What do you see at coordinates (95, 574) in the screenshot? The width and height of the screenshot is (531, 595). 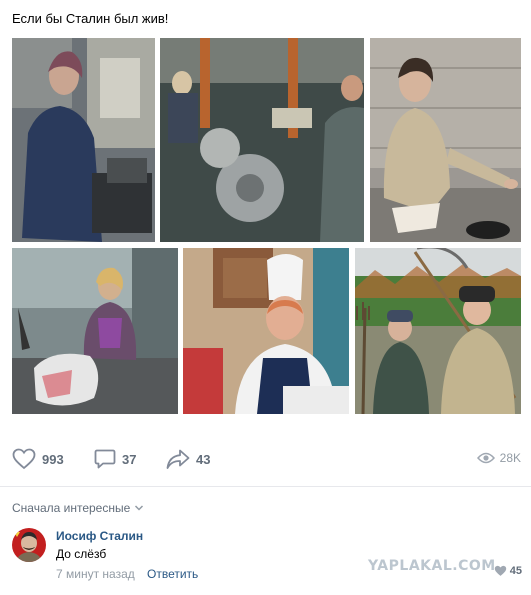 I see `comment-time: 7 минут назад` at bounding box center [95, 574].